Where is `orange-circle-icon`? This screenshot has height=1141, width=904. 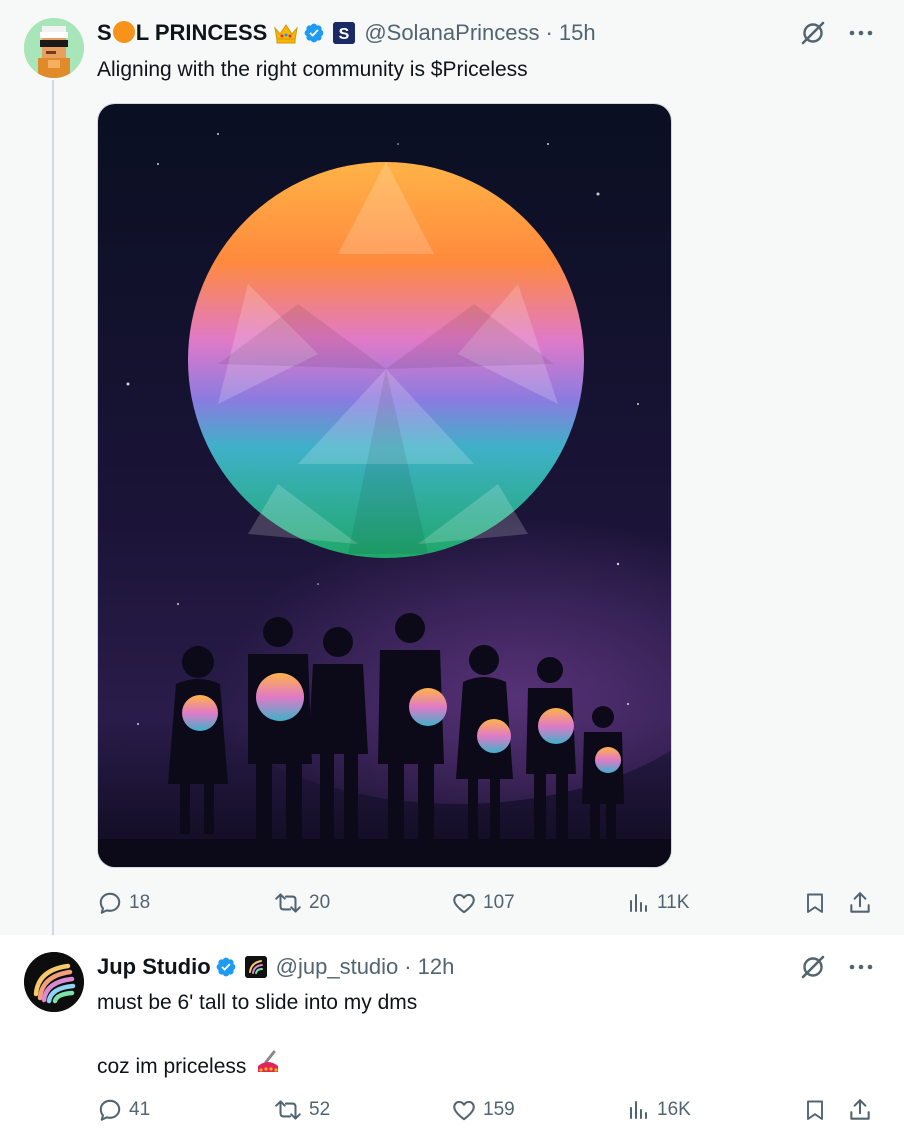 orange-circle-icon is located at coordinates (123, 32).